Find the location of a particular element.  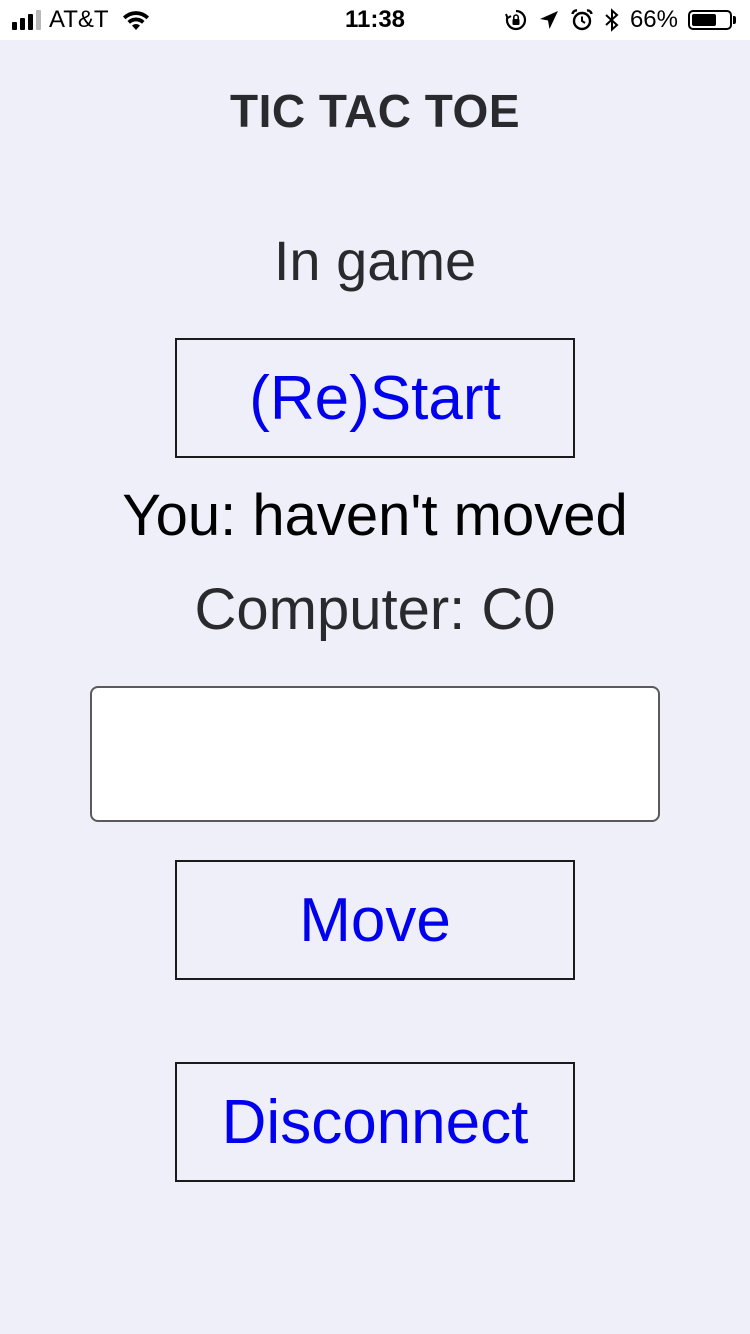

orientation-lock-icon is located at coordinates (516, 20).